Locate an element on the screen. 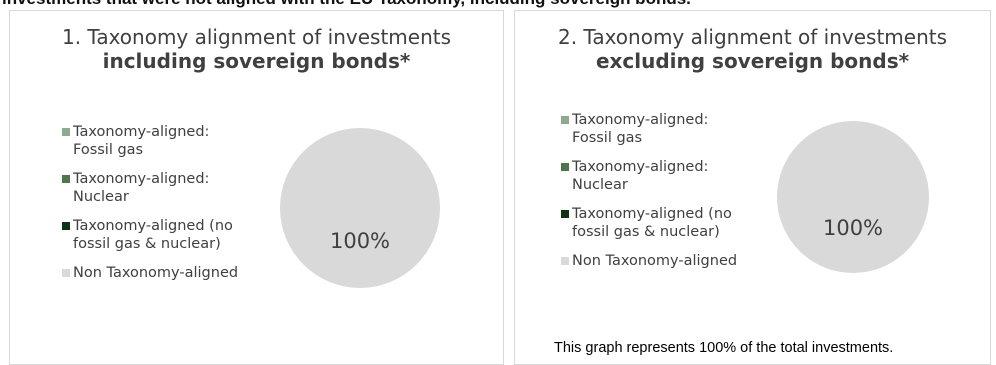 This screenshot has width=996, height=365. chart-title-line1: 2. Taxonomy alignment of investments is located at coordinates (752, 37).